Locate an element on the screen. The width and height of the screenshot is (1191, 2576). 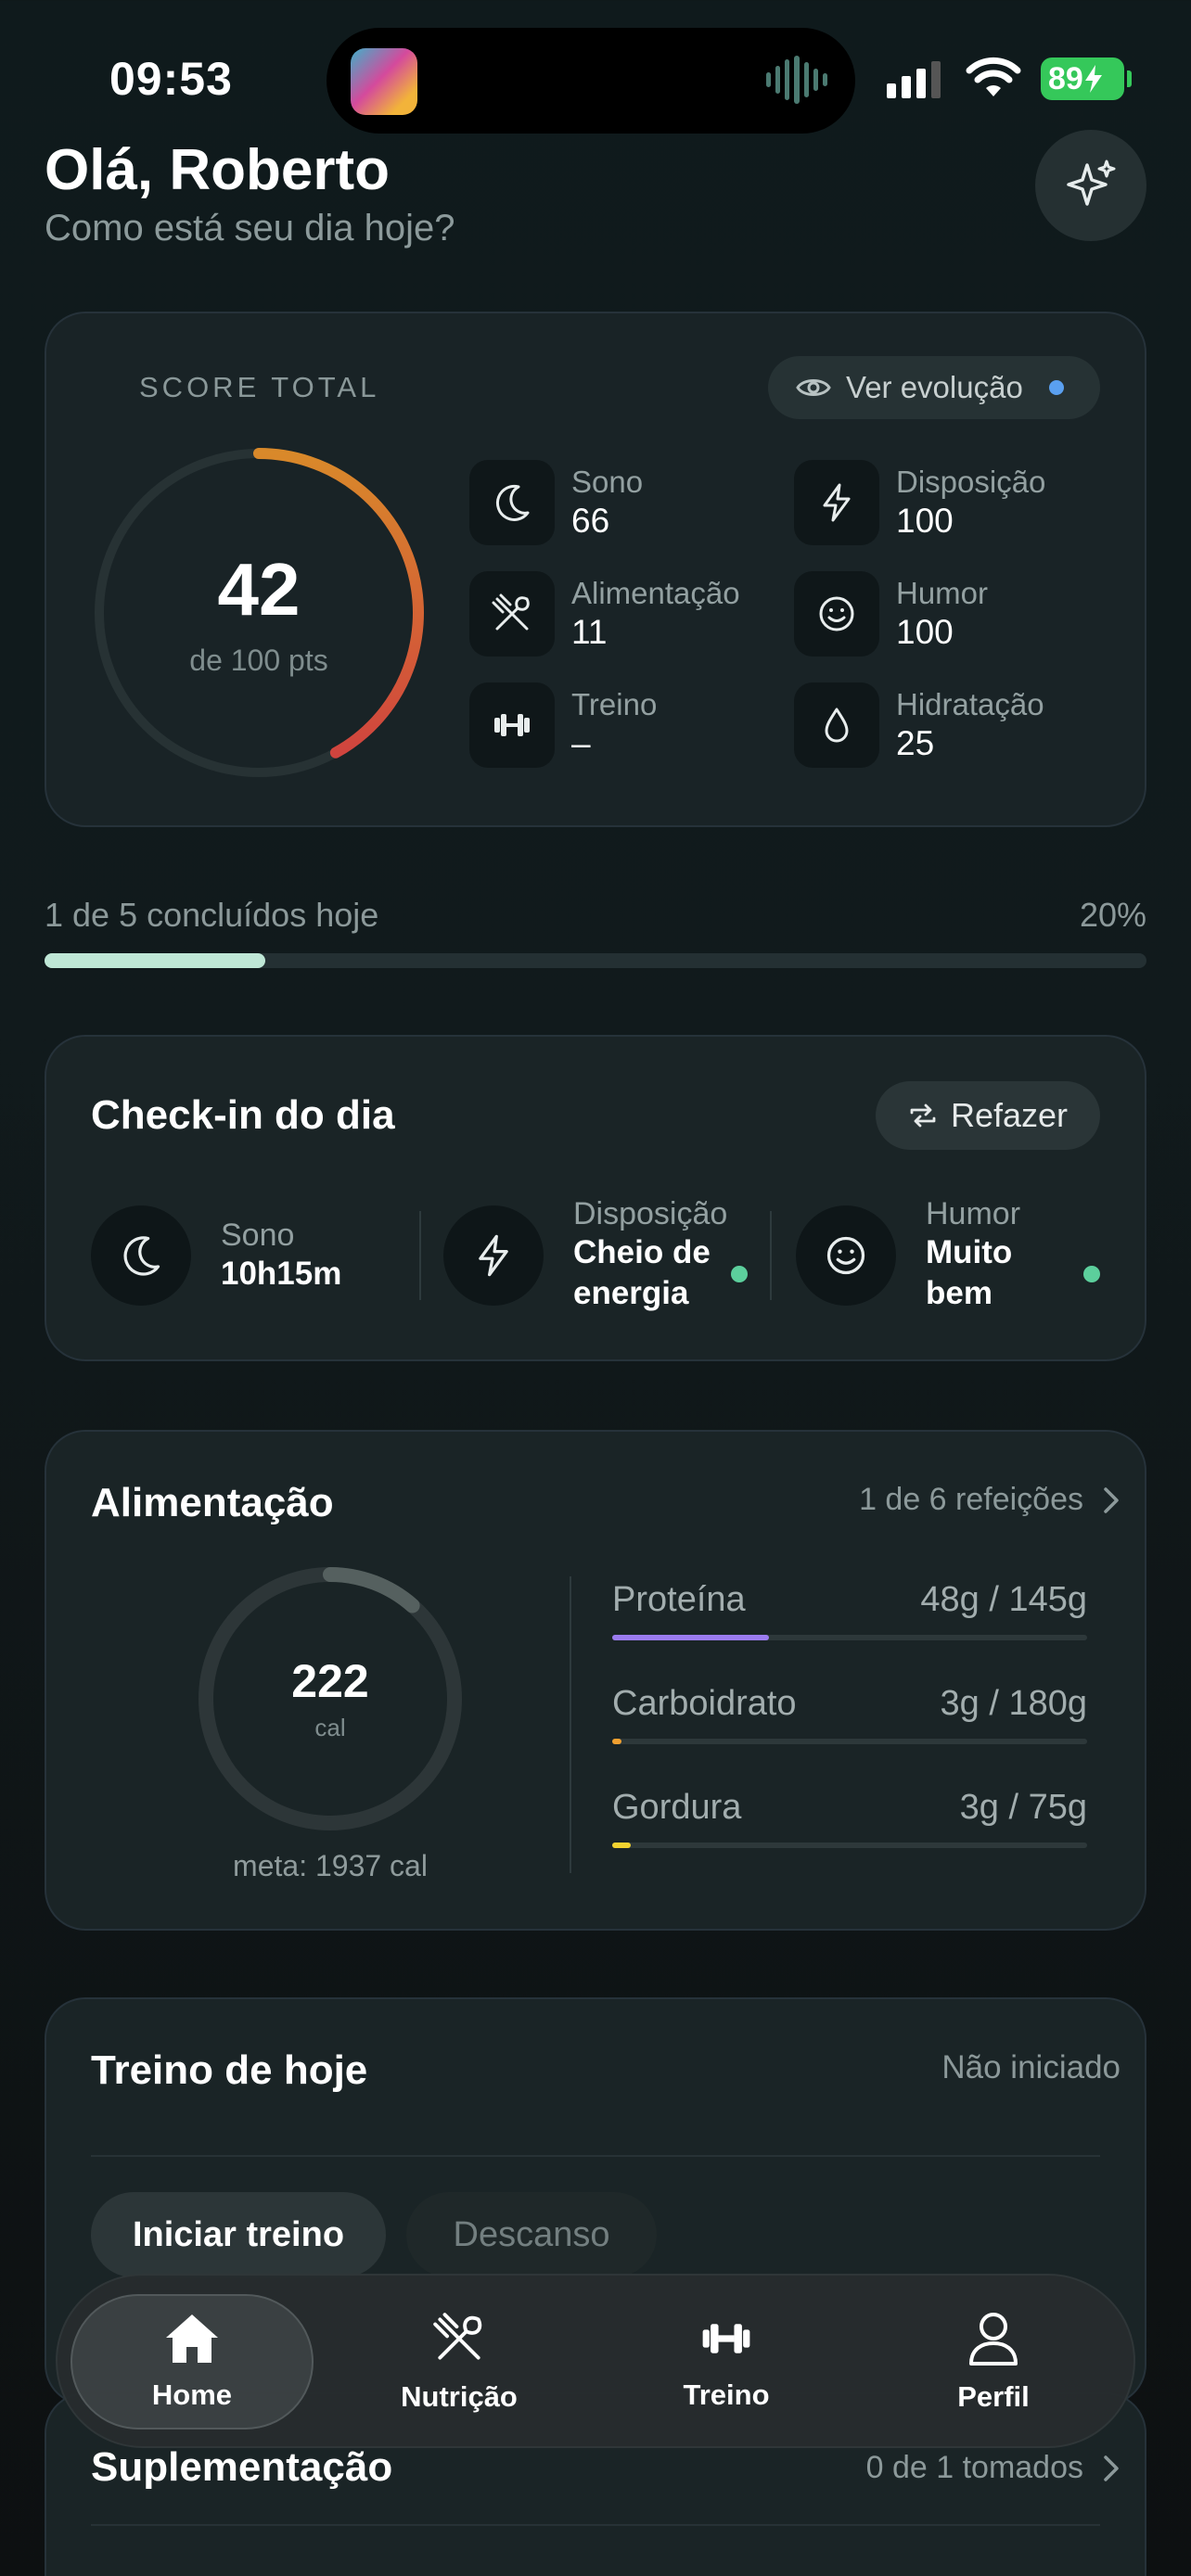
battery-indicator: 89 is located at coordinates (1086, 79).